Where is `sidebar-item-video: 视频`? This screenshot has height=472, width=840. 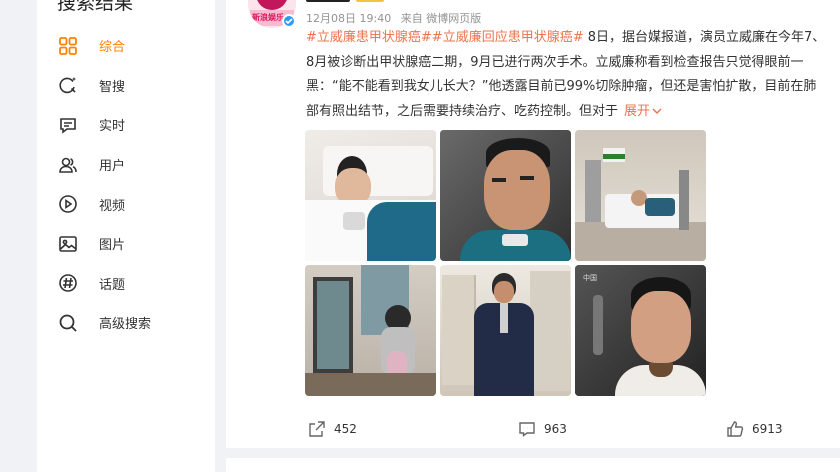 sidebar-item-video: 视频 is located at coordinates (132, 204).